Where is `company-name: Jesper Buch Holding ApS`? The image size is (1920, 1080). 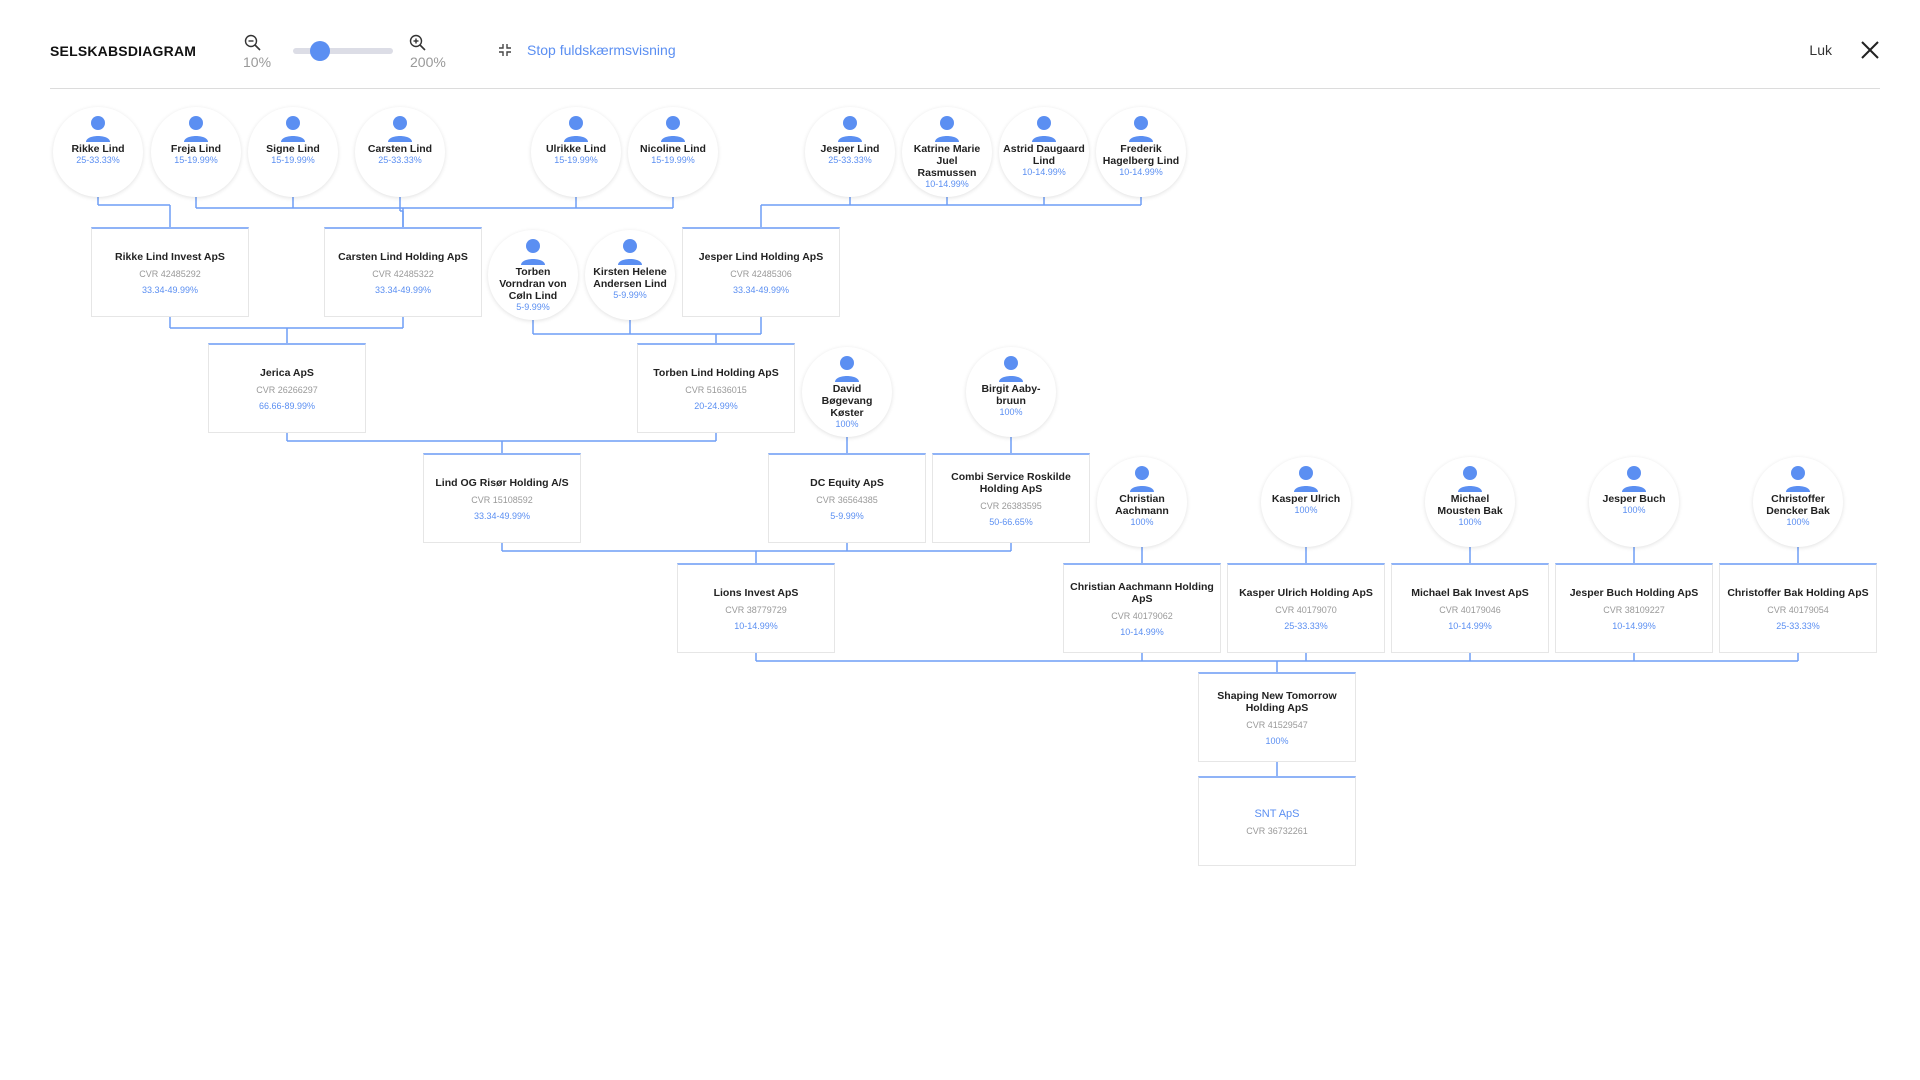
company-name: Jesper Buch Holding ApS is located at coordinates (1634, 592).